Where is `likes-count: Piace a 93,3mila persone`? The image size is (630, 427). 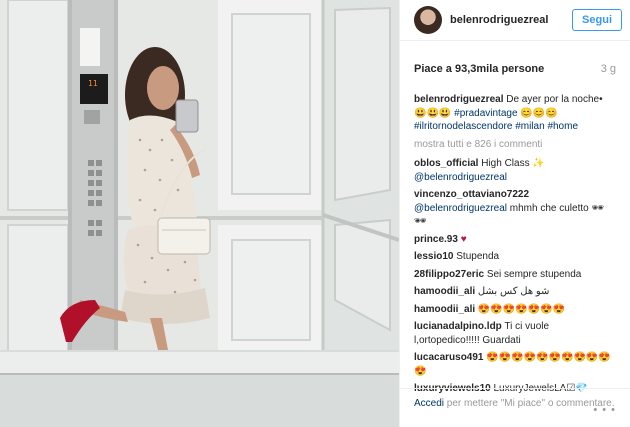
likes-count: Piace a 93,3mila persone is located at coordinates (479, 69).